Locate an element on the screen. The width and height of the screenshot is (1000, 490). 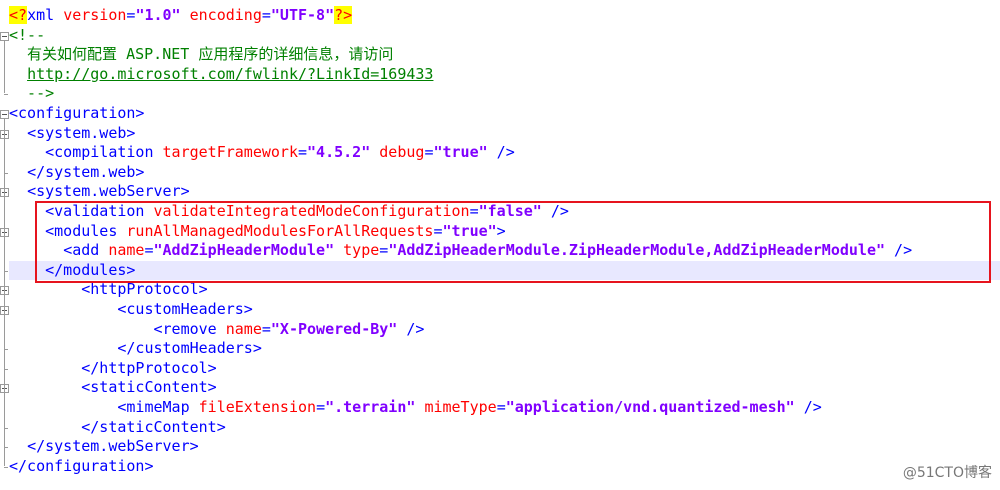
code-token: --> is located at coordinates (32, 93).